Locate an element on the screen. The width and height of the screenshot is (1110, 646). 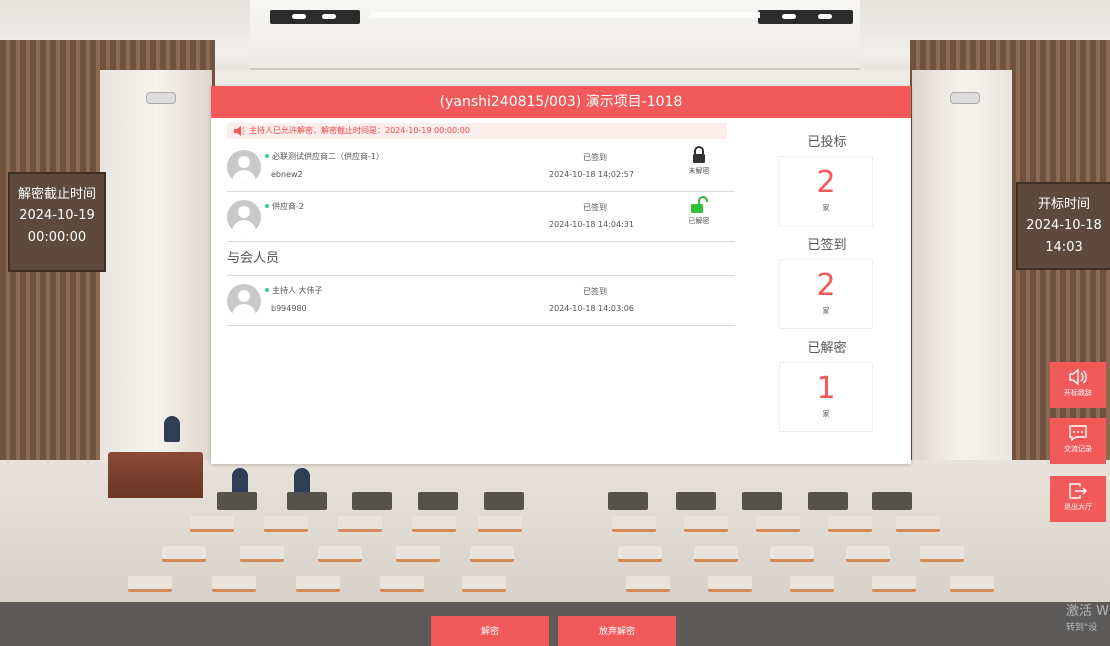
exit-hall-button: 退出大厅 is located at coordinates (1078, 499).